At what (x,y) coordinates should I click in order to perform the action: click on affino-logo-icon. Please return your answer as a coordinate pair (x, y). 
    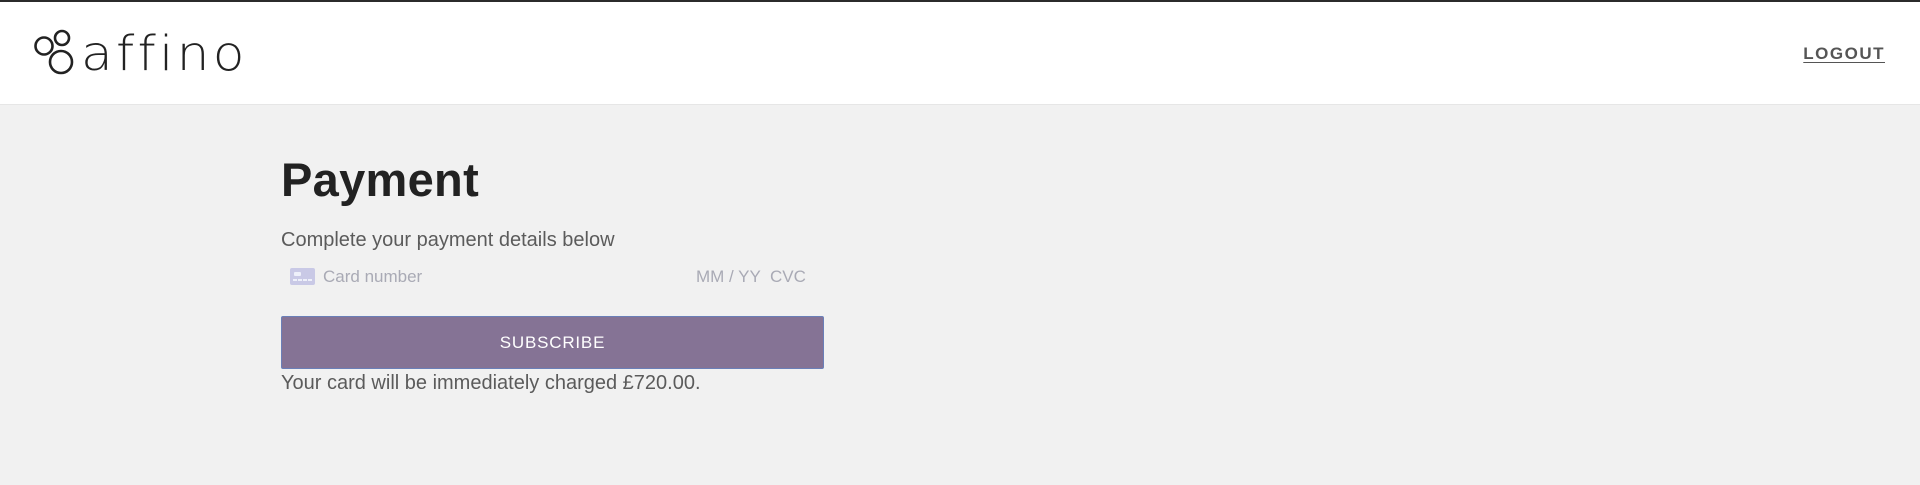
    Looking at the image, I should click on (54, 52).